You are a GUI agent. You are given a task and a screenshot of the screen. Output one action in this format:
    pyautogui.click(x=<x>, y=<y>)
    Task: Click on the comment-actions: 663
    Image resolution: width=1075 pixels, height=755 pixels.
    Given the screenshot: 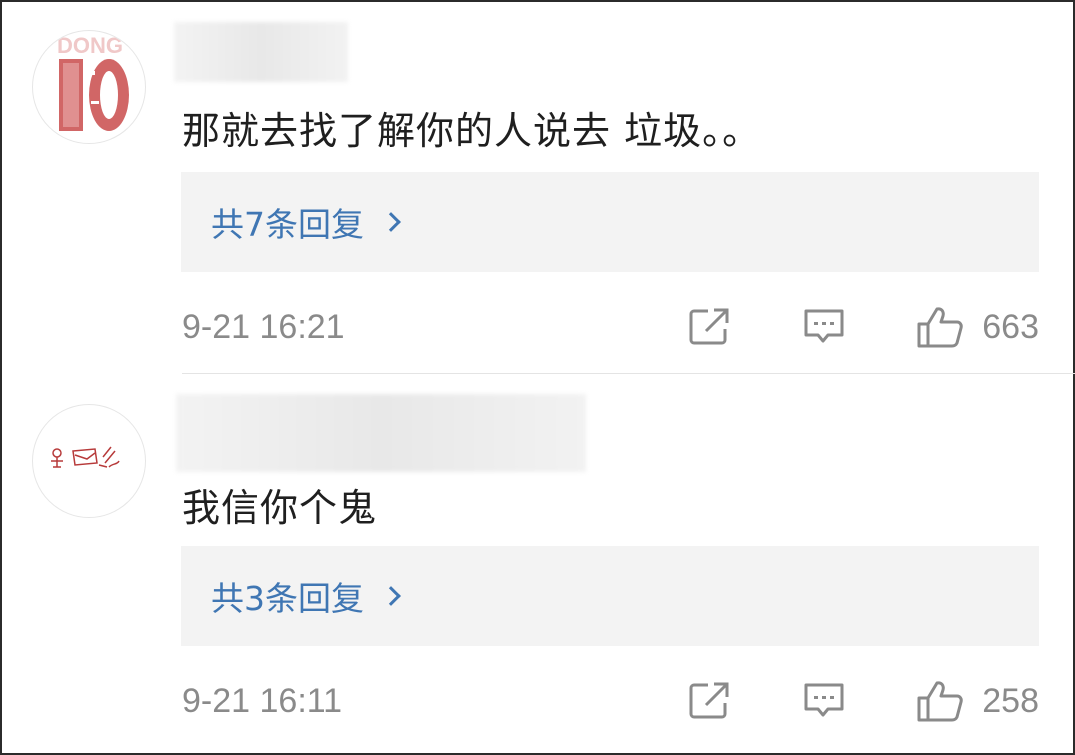 What is the action you would take?
    pyautogui.click(x=863, y=327)
    